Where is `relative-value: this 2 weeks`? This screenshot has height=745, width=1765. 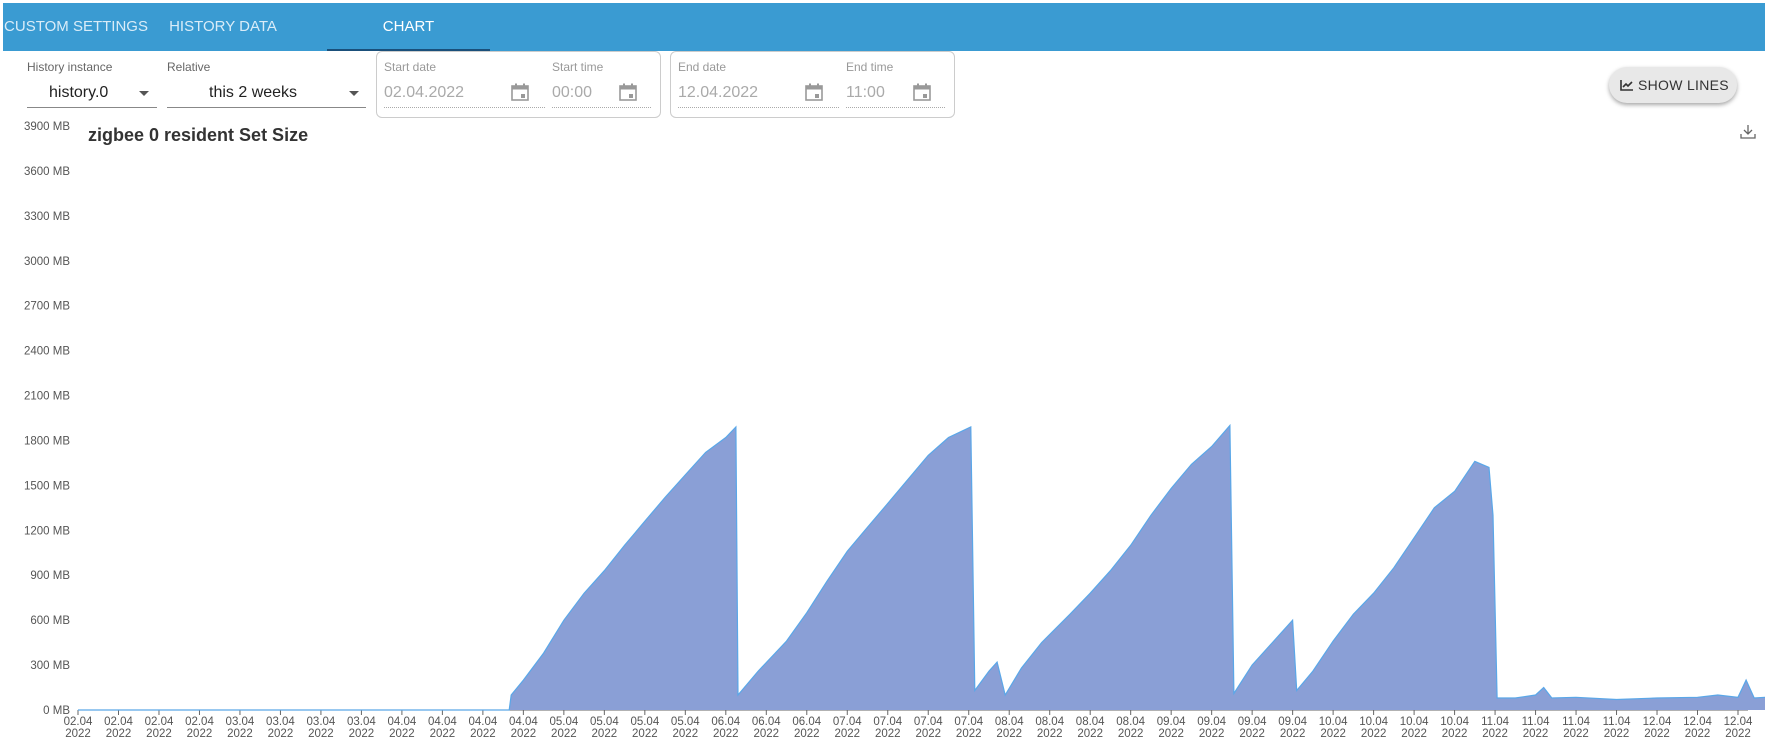 relative-value: this 2 weeks is located at coordinates (253, 92).